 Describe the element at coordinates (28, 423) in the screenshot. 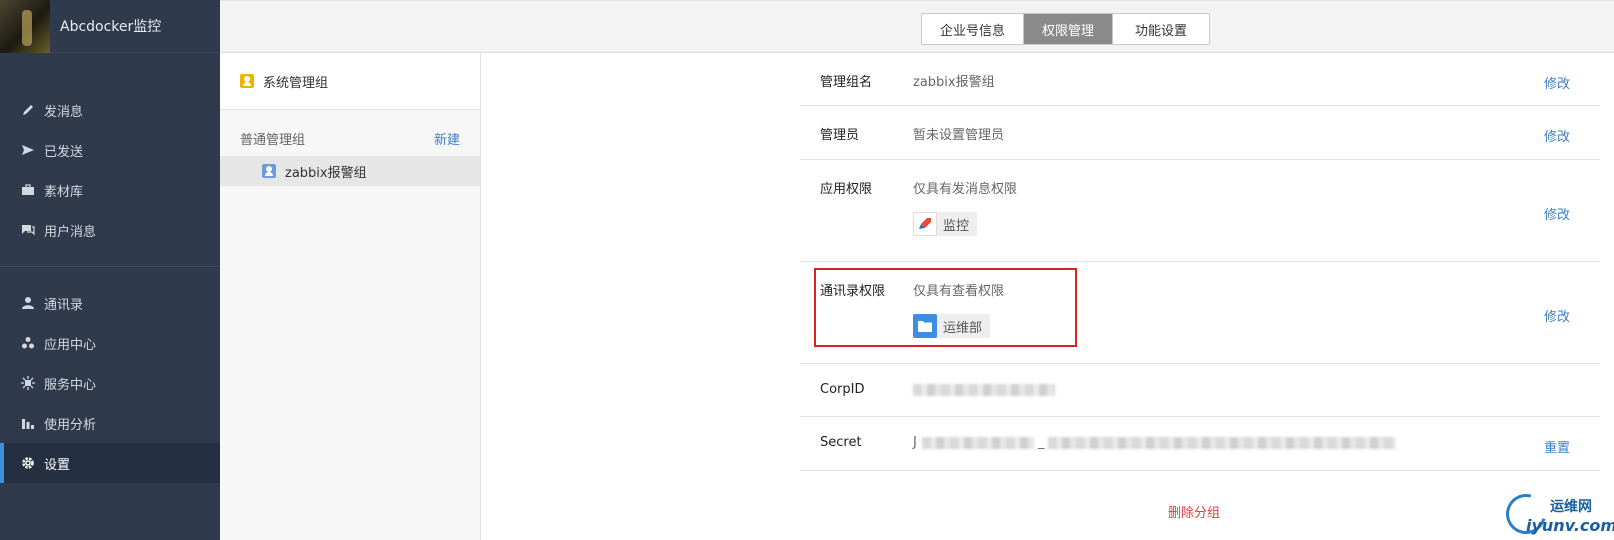

I see `bar-chart-icon` at that location.